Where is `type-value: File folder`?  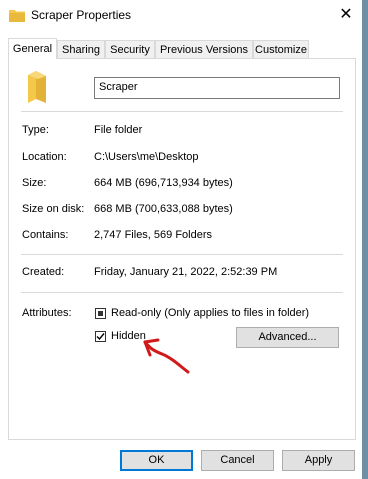
type-value: File folder is located at coordinates (118, 130).